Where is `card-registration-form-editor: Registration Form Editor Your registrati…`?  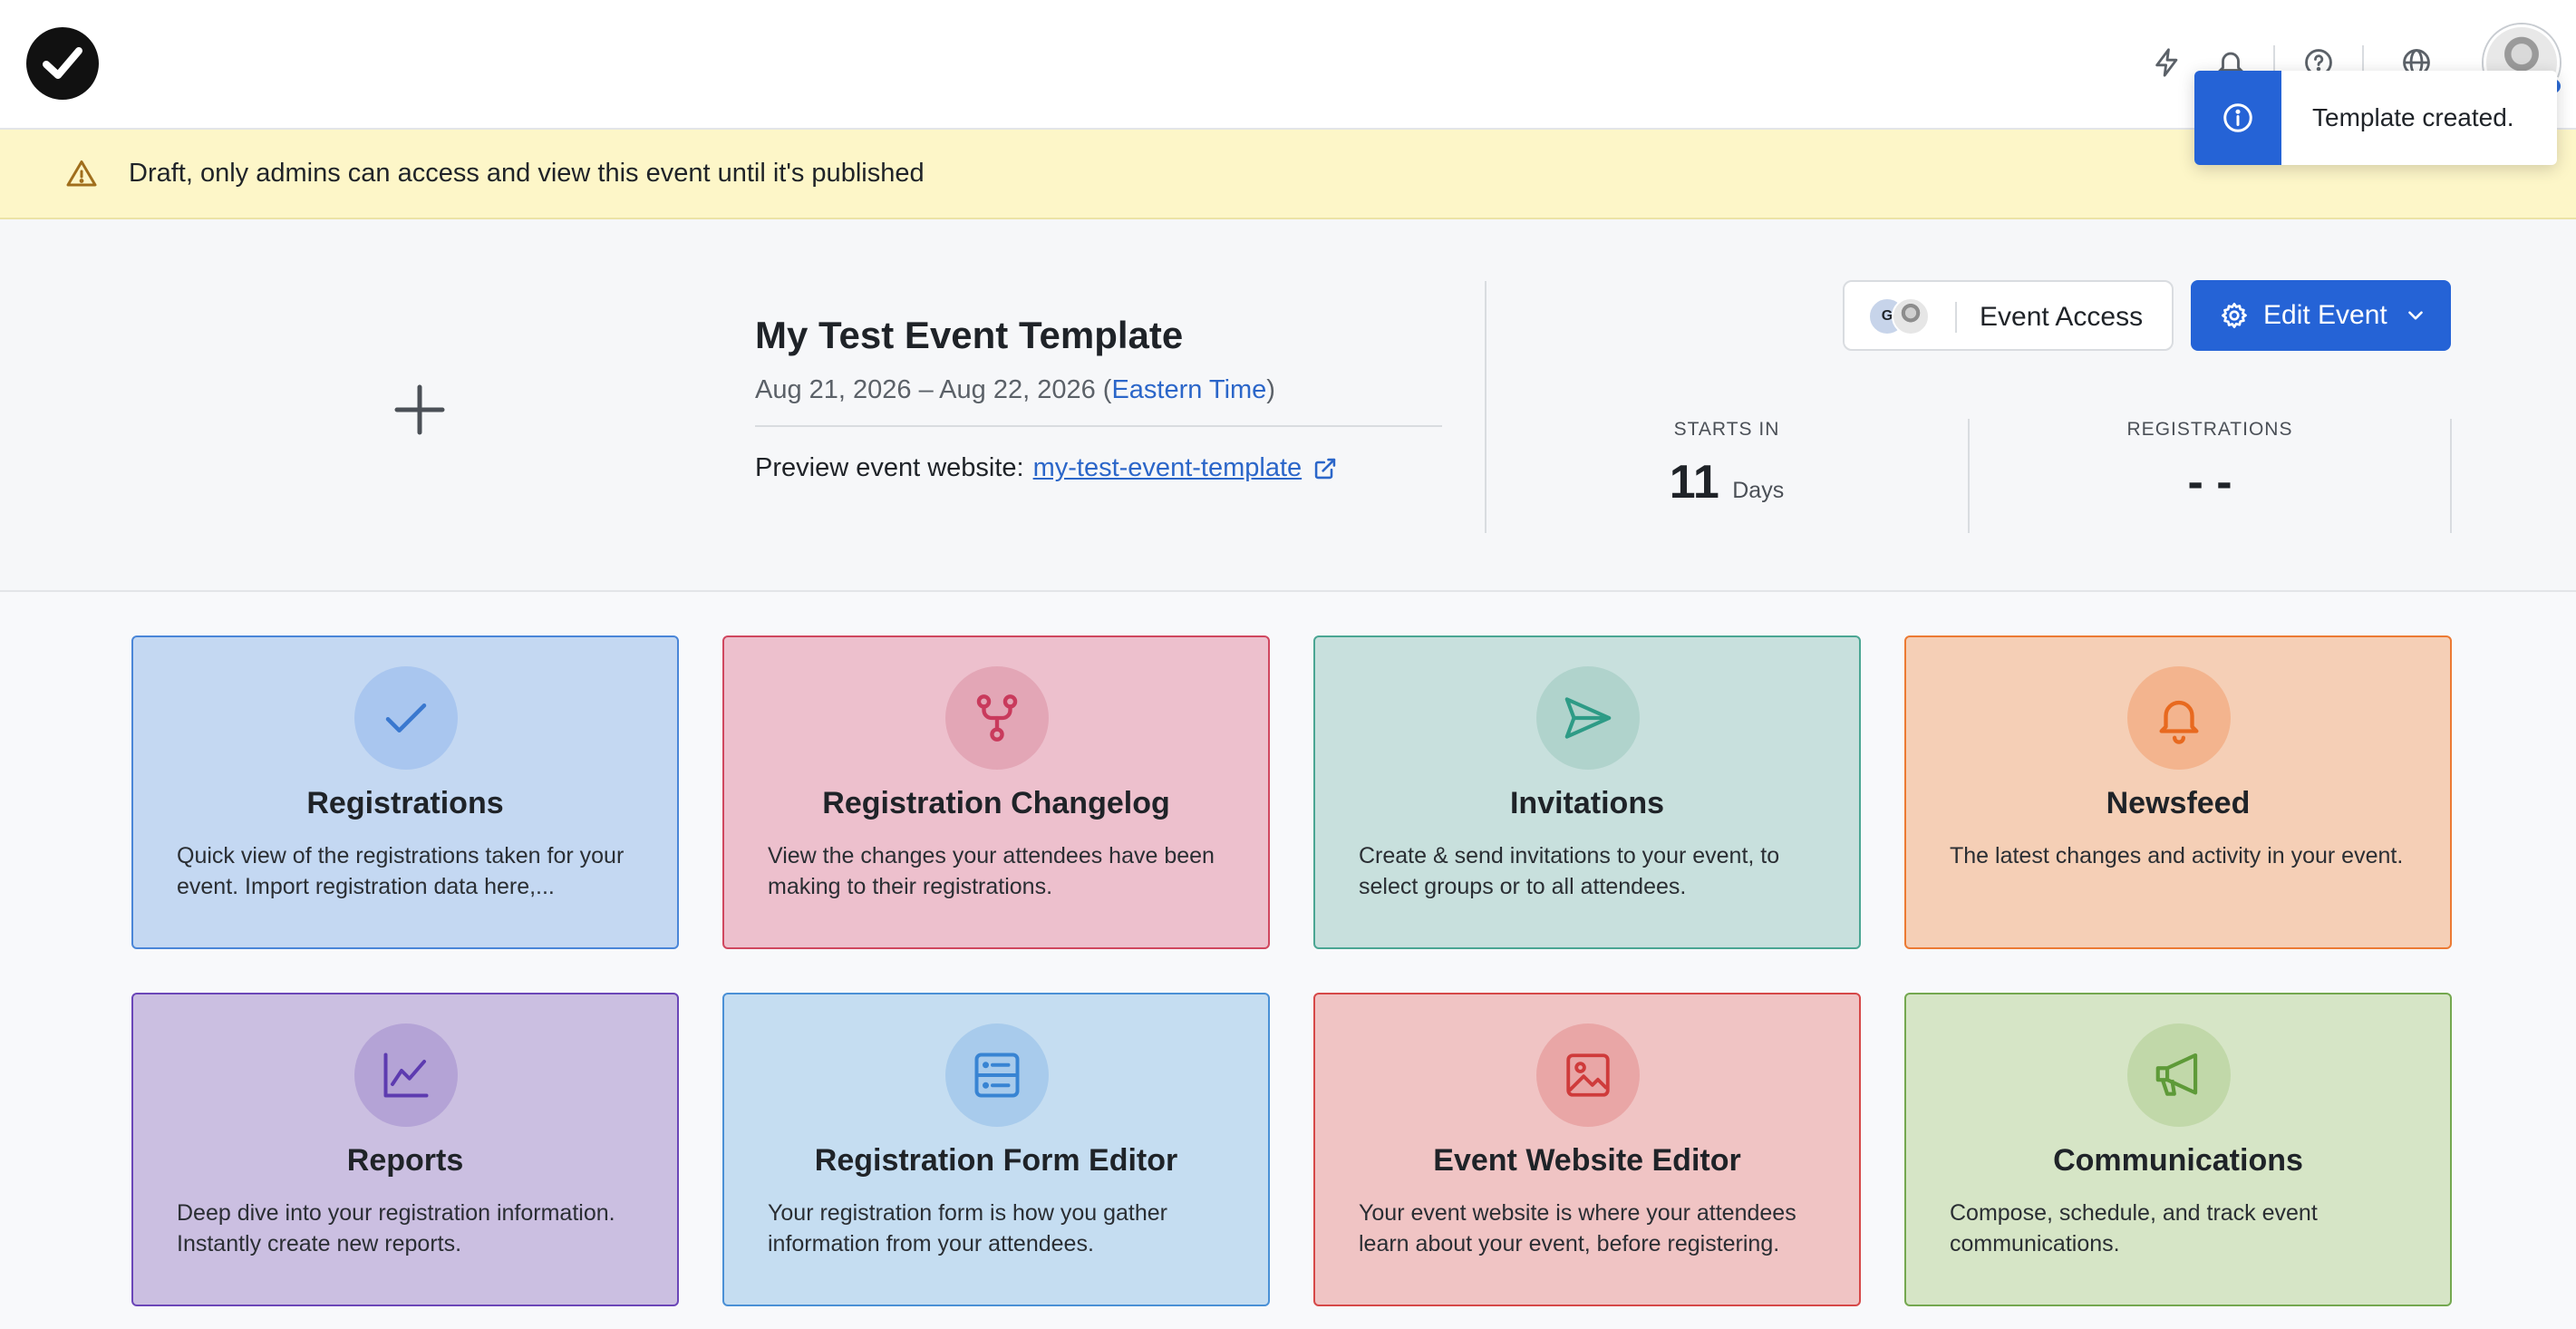
card-registration-form-editor: Registration Form Editor Your registrati… is located at coordinates (996, 1150).